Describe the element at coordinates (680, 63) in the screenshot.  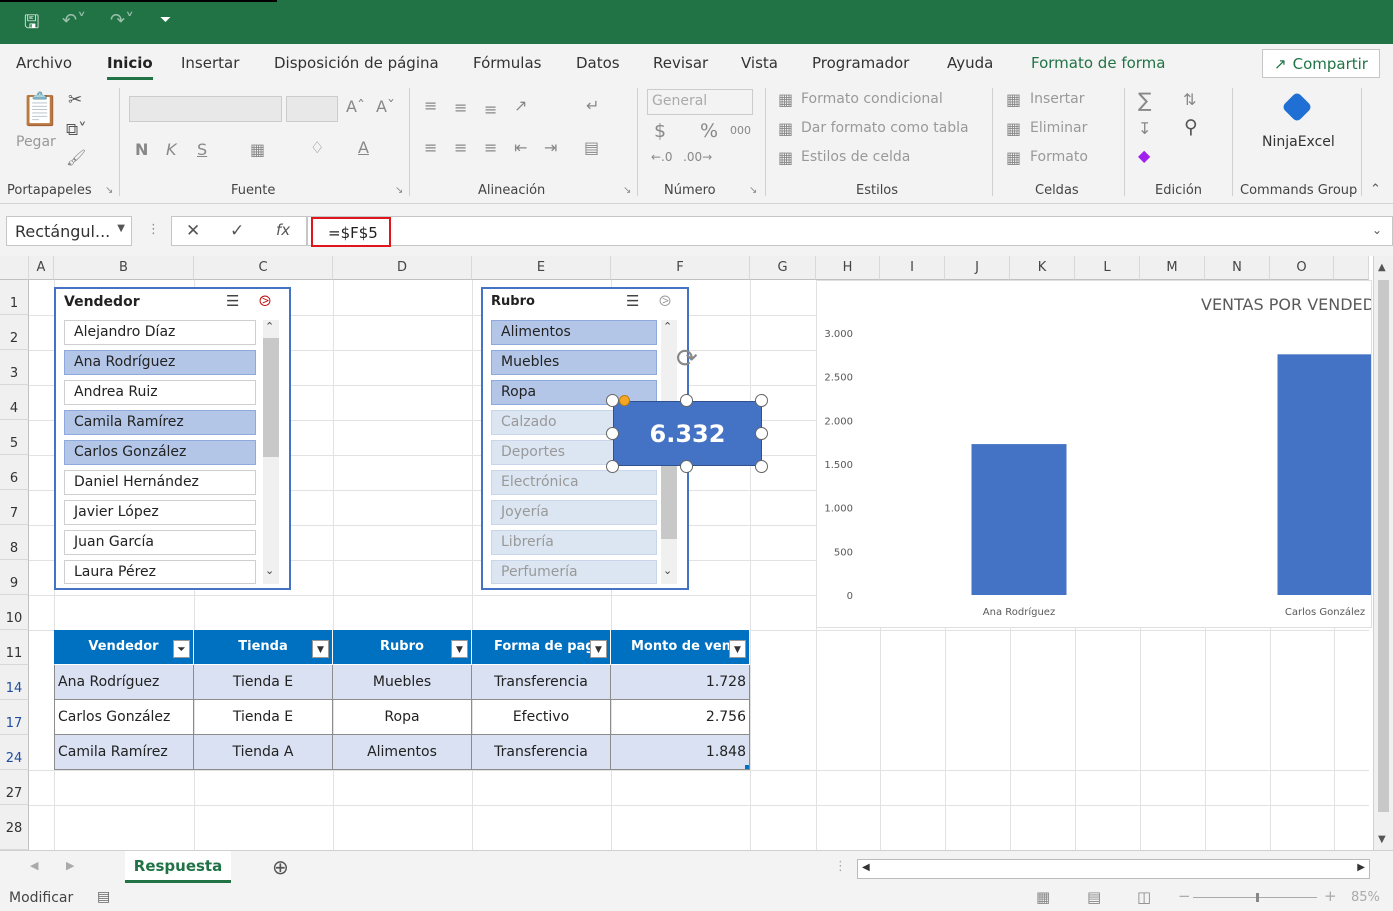
I see `tab-revisar: Revisar` at that location.